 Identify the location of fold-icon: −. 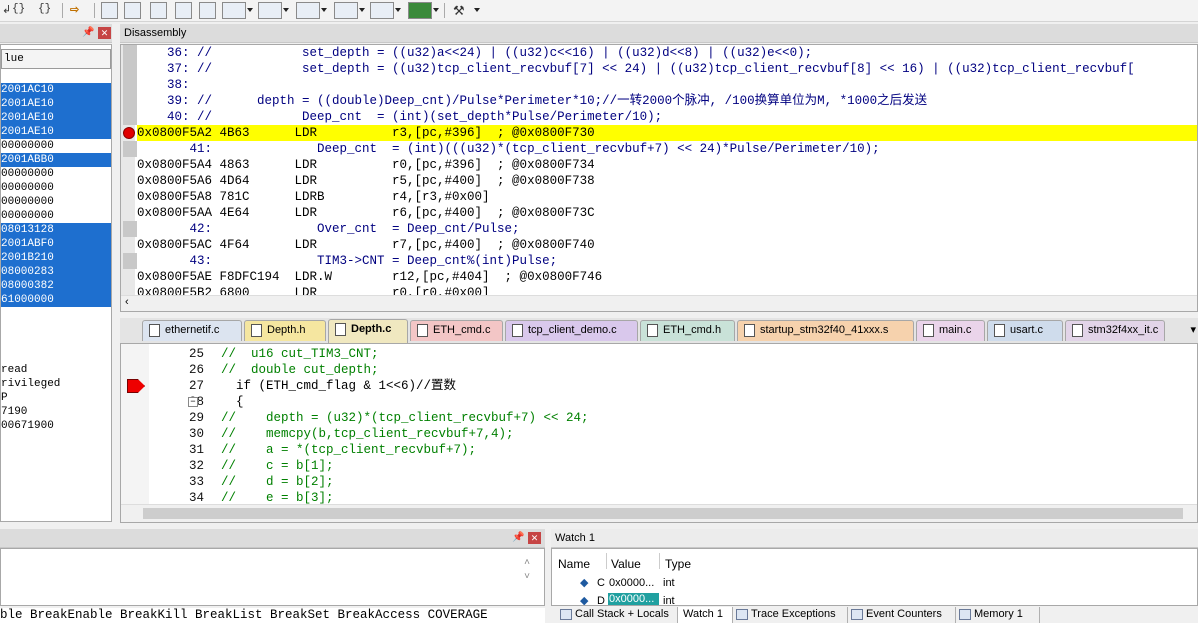
(193, 402).